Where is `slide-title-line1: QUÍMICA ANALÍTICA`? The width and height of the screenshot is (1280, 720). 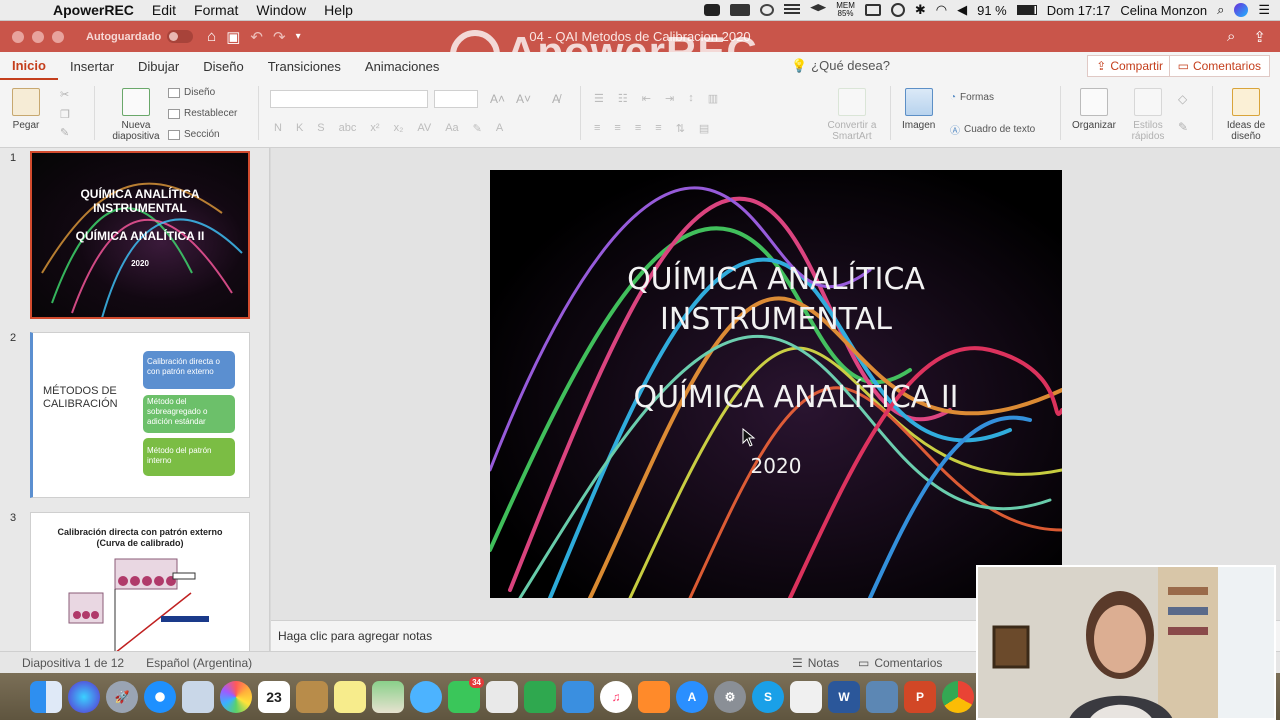 slide-title-line1: QUÍMICA ANALÍTICA is located at coordinates (776, 279).